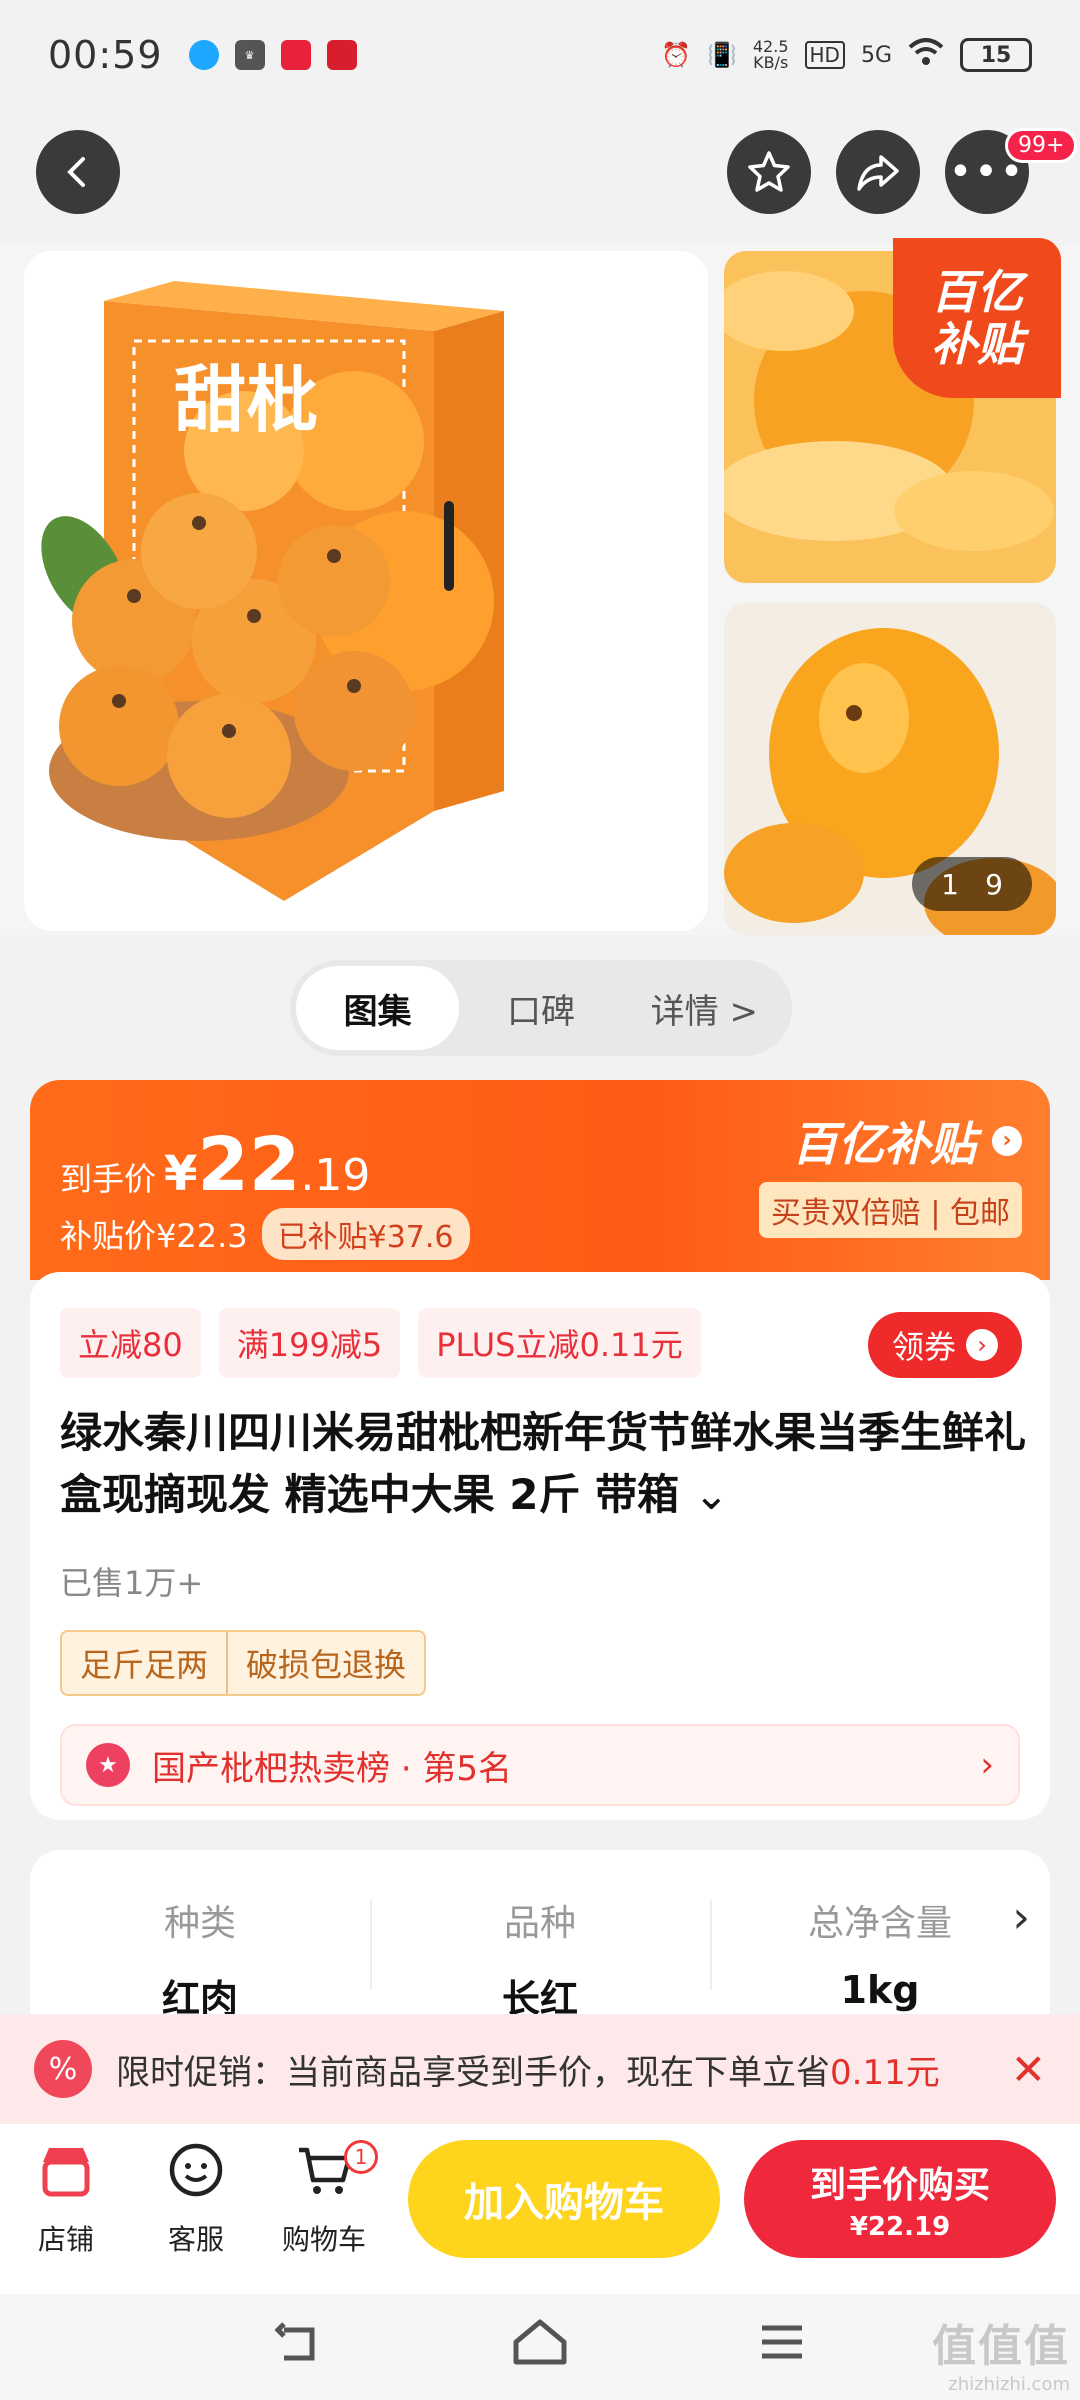  I want to click on coupon-tag: 满199减5, so click(309, 1343).